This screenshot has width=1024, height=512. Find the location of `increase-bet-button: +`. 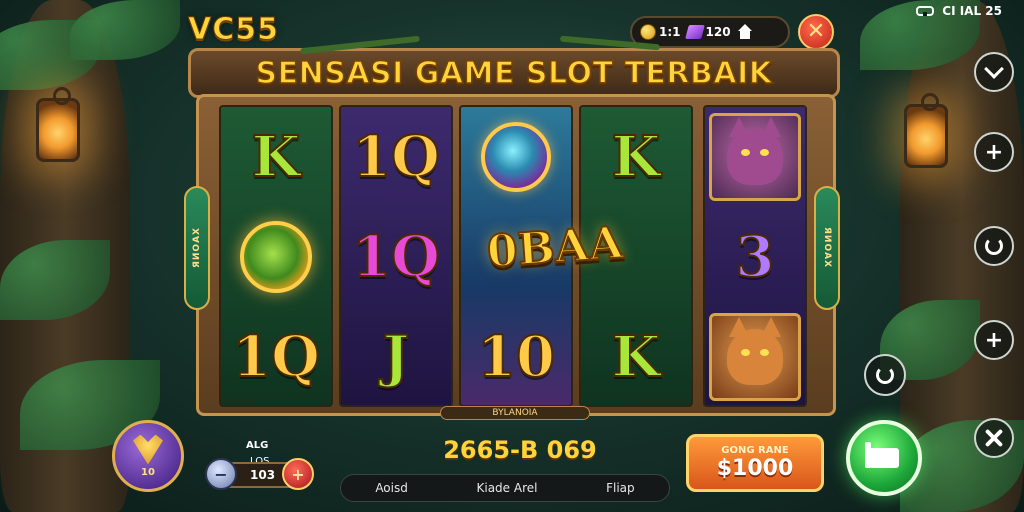

increase-bet-button: + is located at coordinates (298, 474).